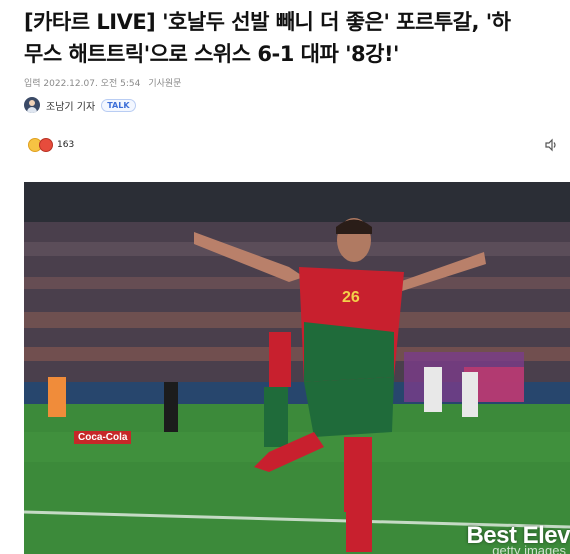 The image size is (570, 554). Describe the element at coordinates (66, 145) in the screenshot. I see `reaction-count: 163` at that location.